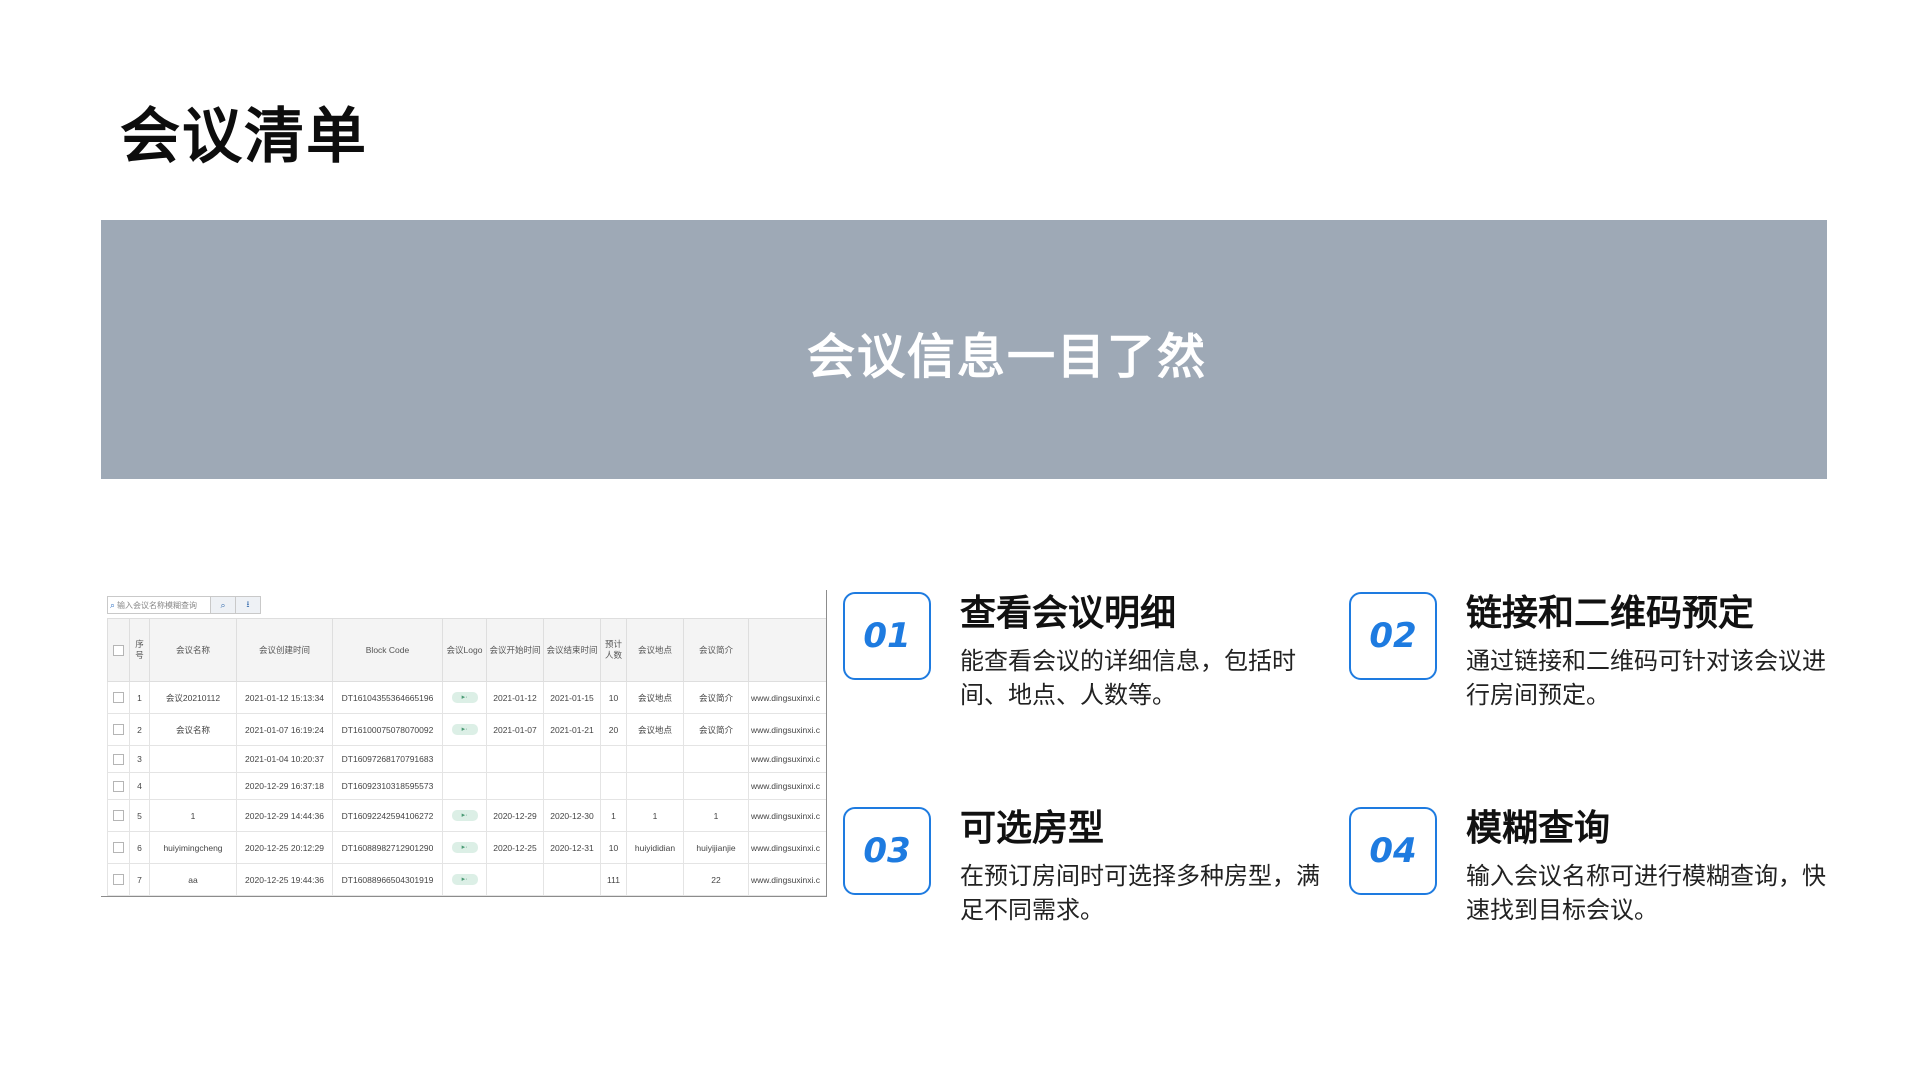 The image size is (1920, 1080). Describe the element at coordinates (515, 847) in the screenshot. I see `table-cell: 2020-12-25` at that location.